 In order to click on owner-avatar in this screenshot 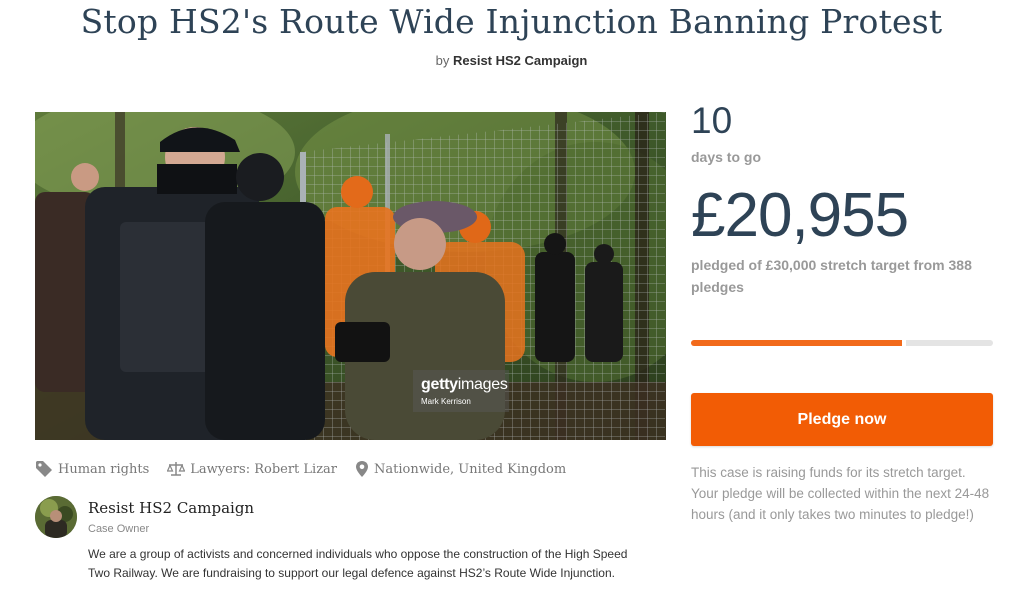, I will do `click(56, 517)`.